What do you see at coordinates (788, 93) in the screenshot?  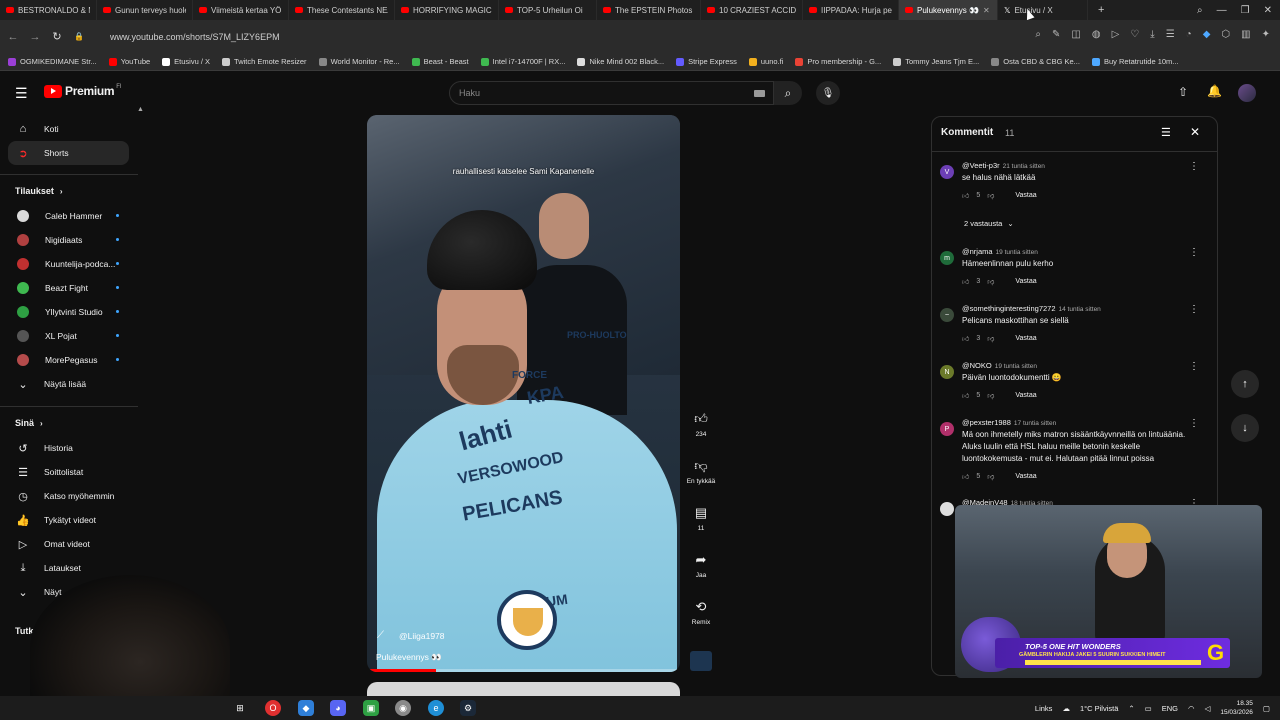 I see `search-button: ⌕` at bounding box center [788, 93].